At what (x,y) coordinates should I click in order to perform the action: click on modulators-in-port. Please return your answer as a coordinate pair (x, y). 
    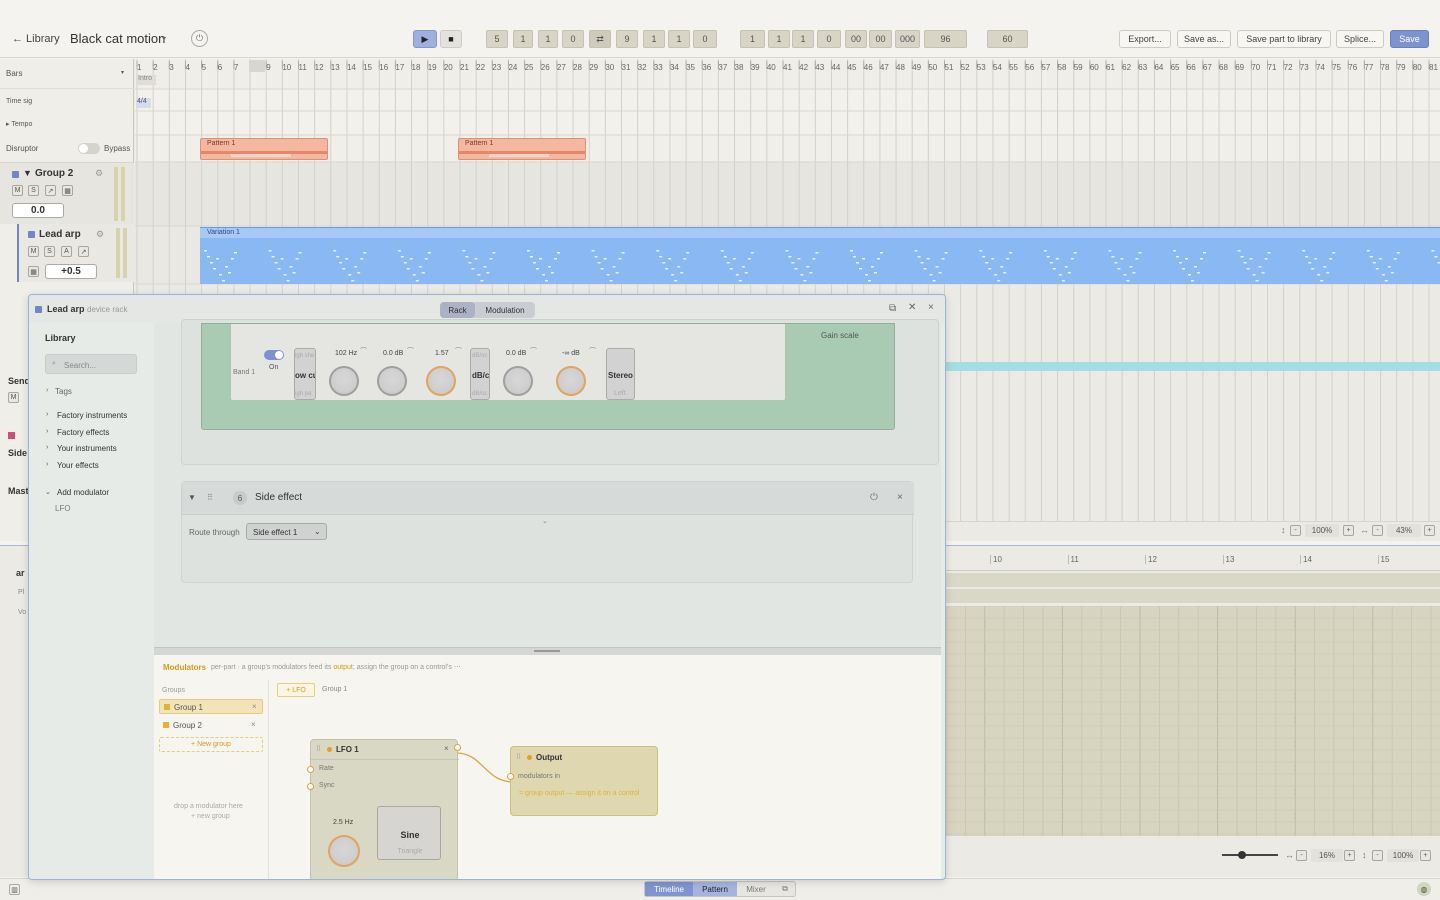
    Looking at the image, I should click on (510, 776).